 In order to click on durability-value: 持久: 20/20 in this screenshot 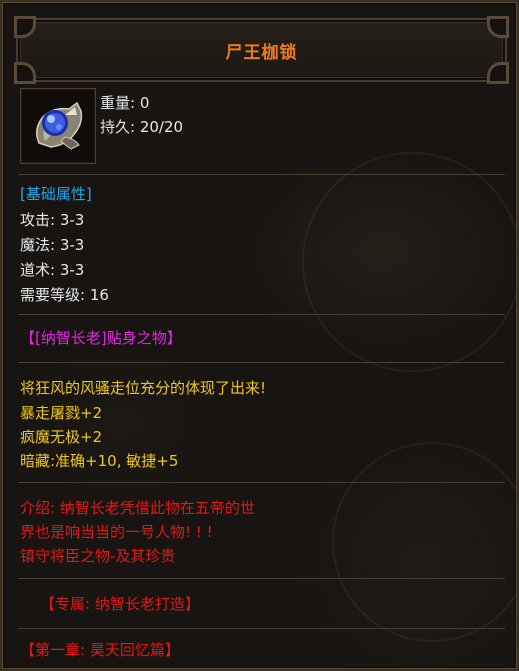, I will do `click(142, 127)`.